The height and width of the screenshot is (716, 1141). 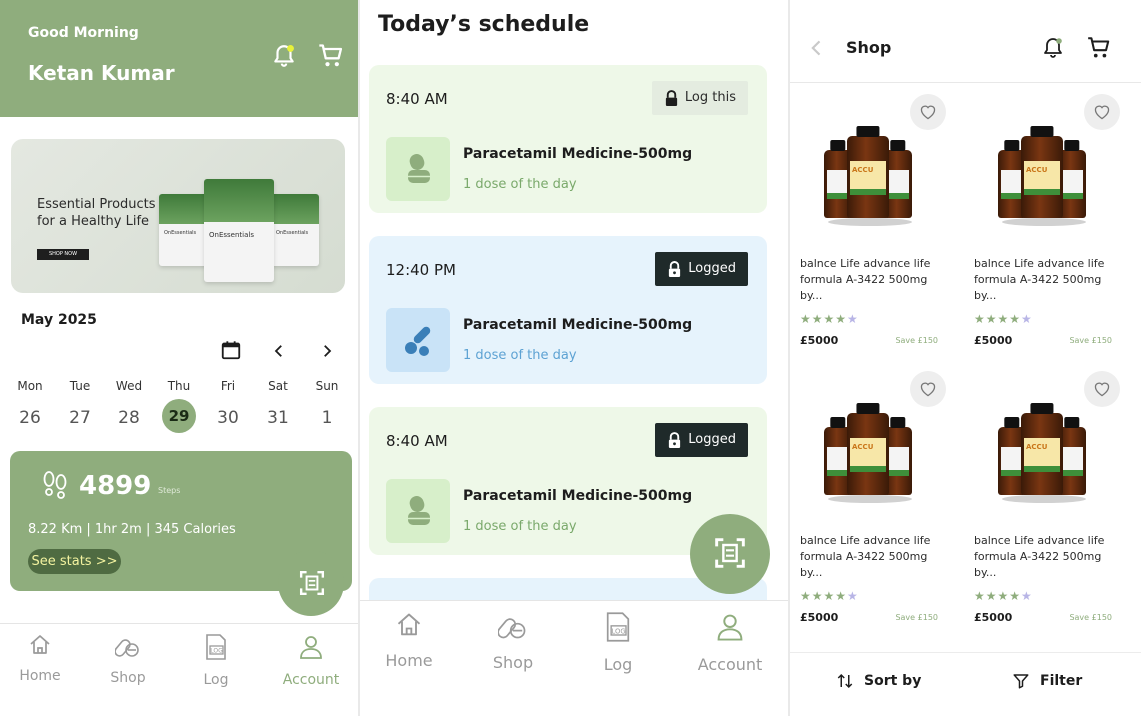 I want to click on chevron-right-icon, so click(x=327, y=351).